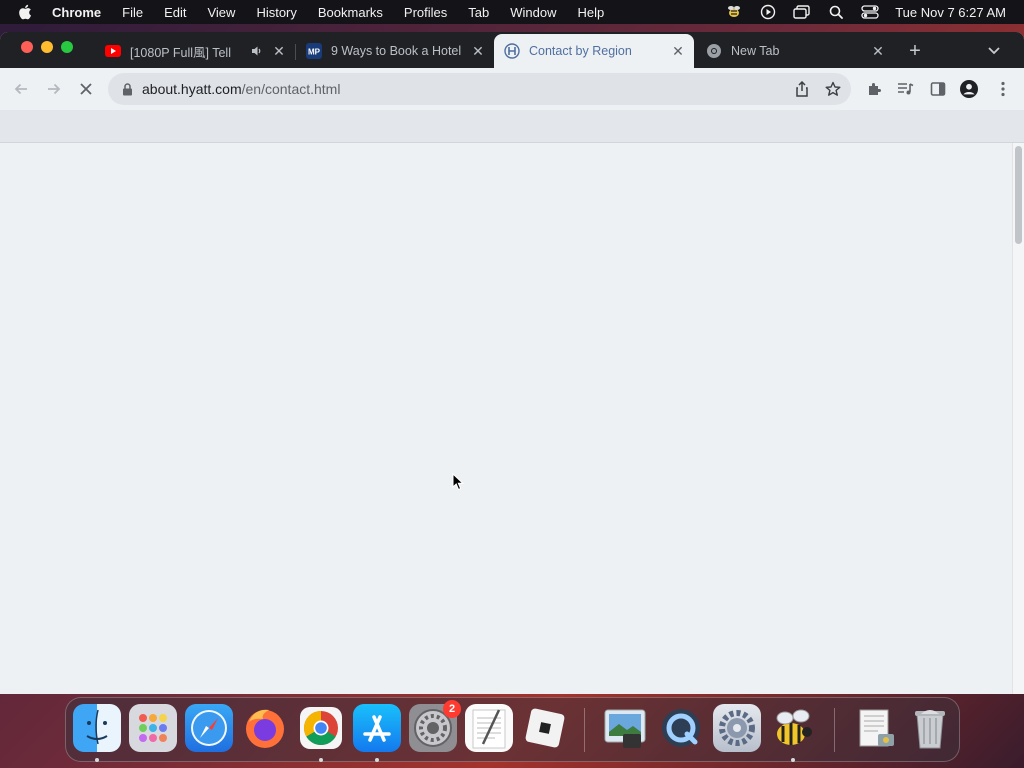 The width and height of the screenshot is (1024, 768). I want to click on forward-arrow-icon, so click(54, 89).